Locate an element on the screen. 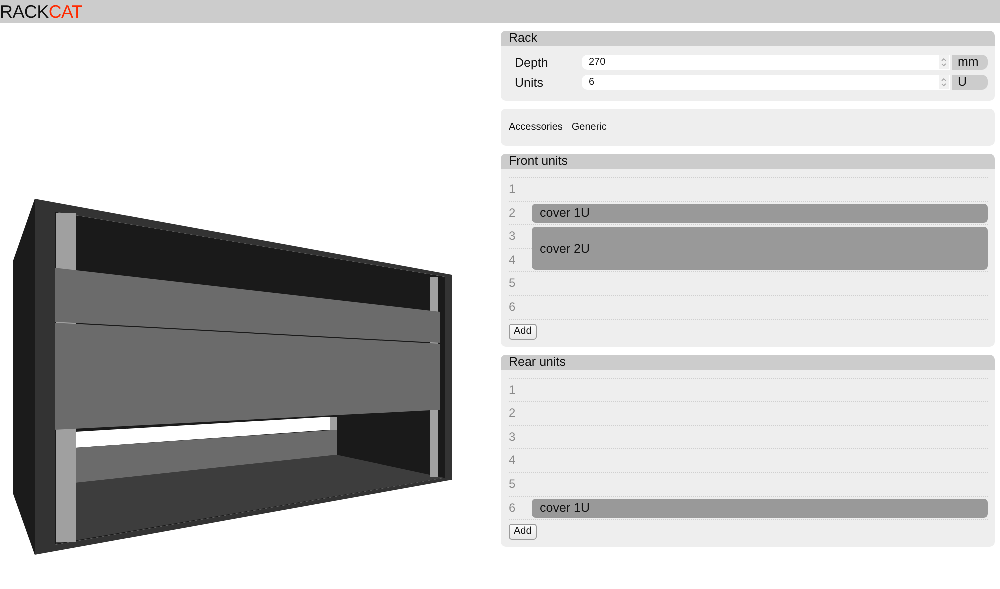  panel-header: Rear units is located at coordinates (748, 362).